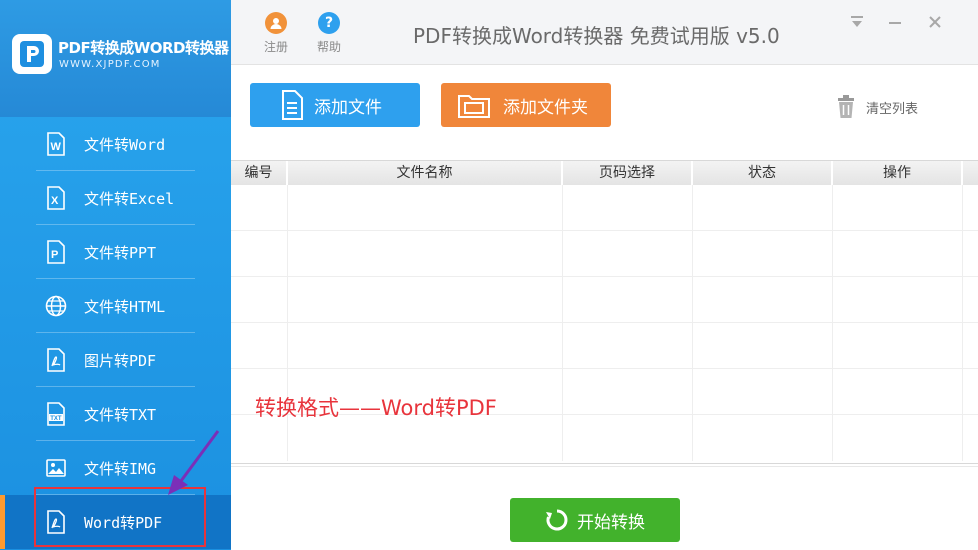  I want to click on word-file-icon: W, so click(56, 144).